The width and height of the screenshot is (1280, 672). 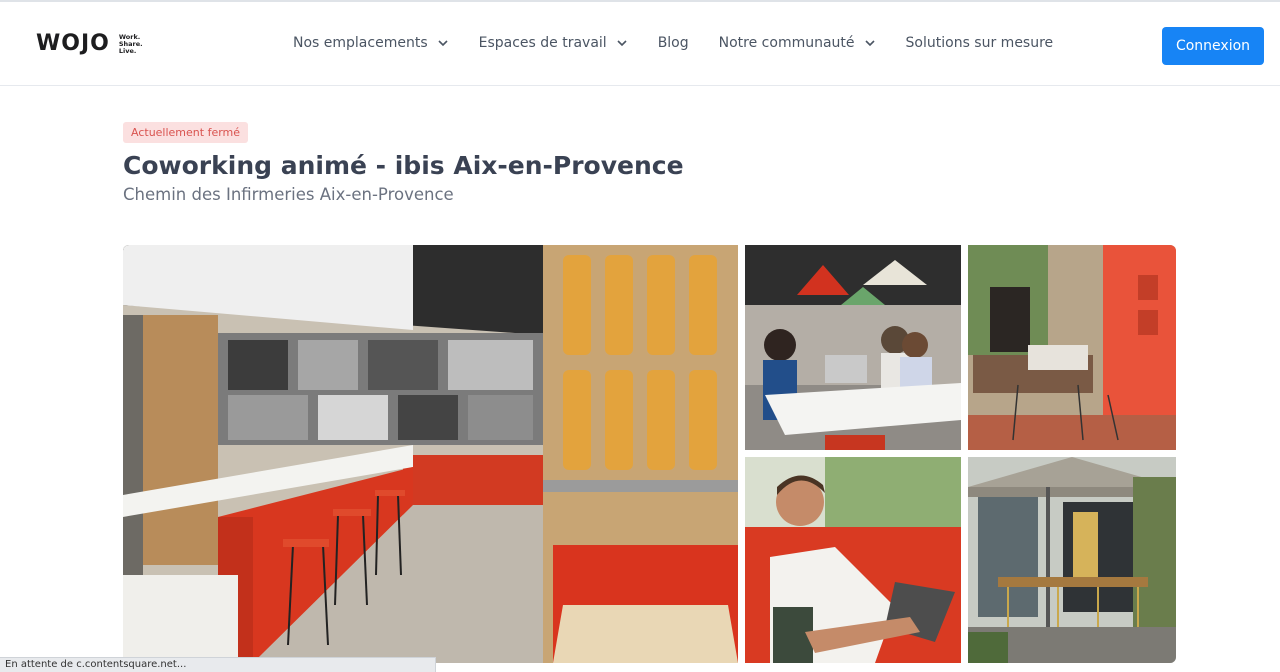 I want to click on nav-label: Notre communauté, so click(x=786, y=43).